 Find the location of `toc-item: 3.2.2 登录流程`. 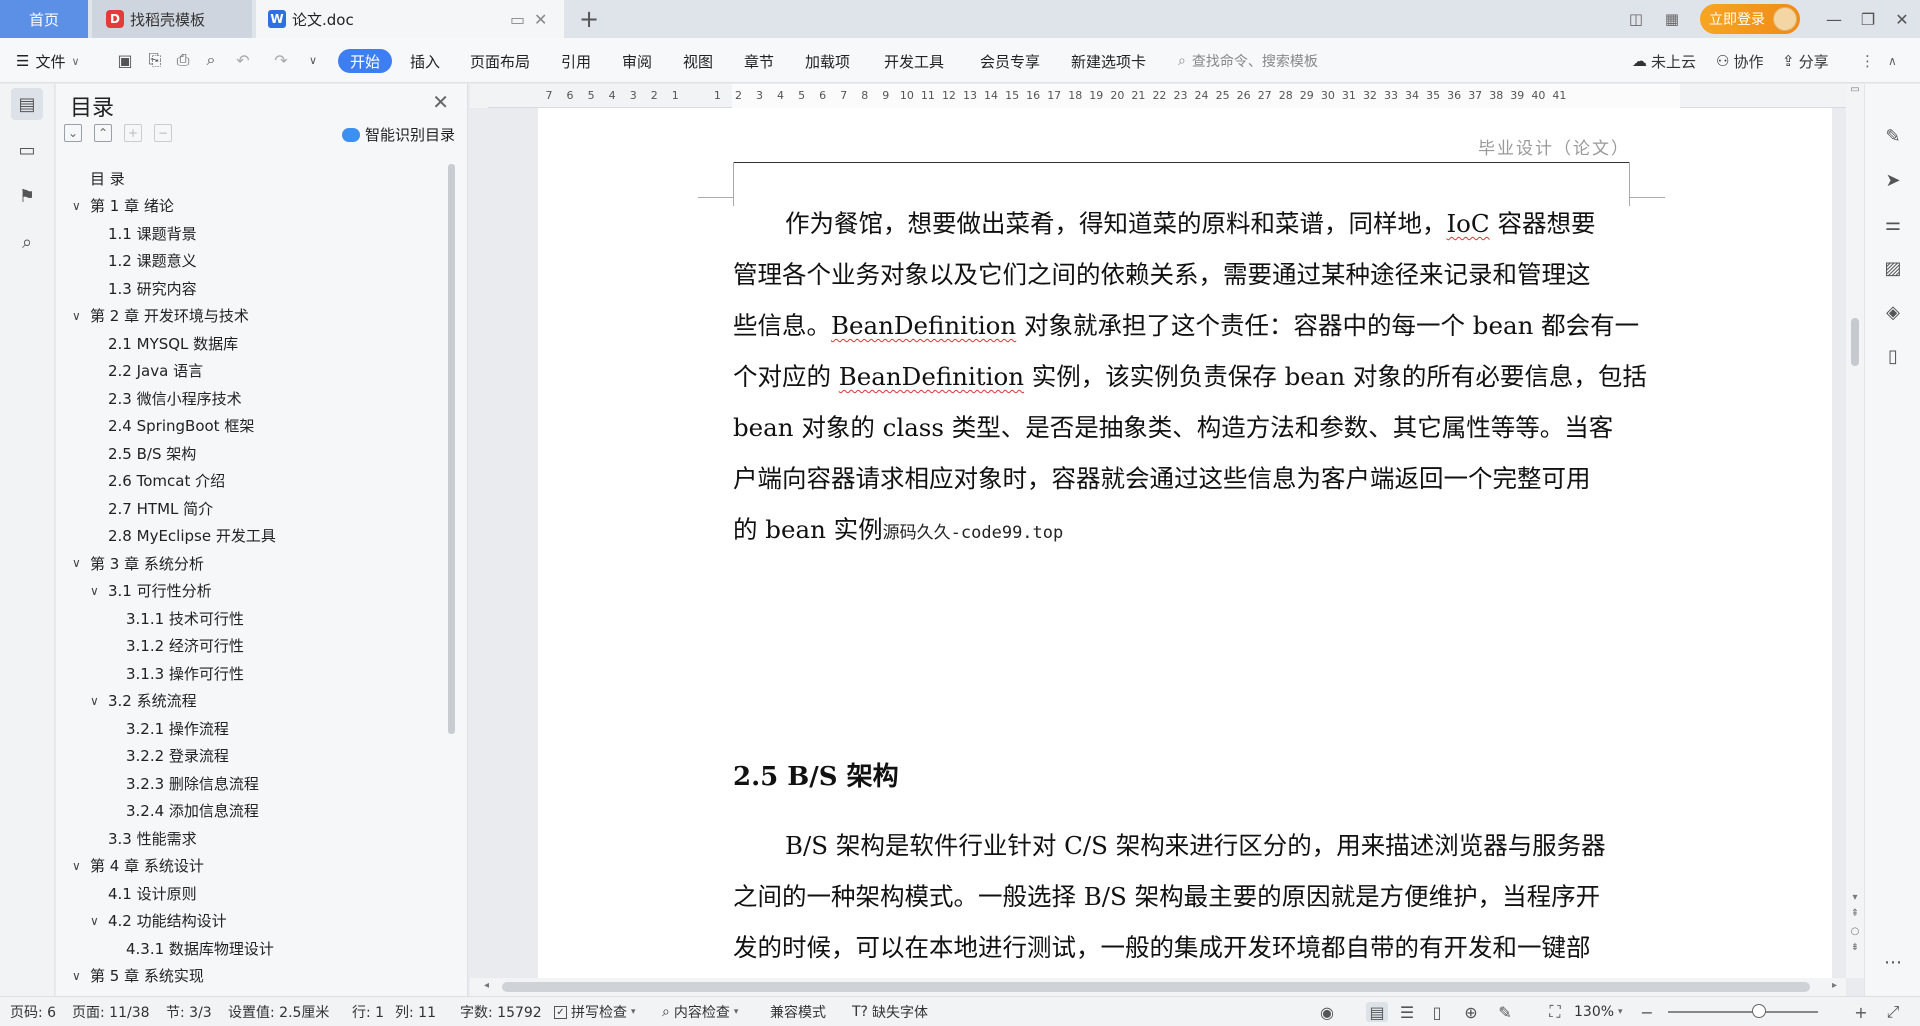

toc-item: 3.2.2 登录流程 is located at coordinates (177, 756).